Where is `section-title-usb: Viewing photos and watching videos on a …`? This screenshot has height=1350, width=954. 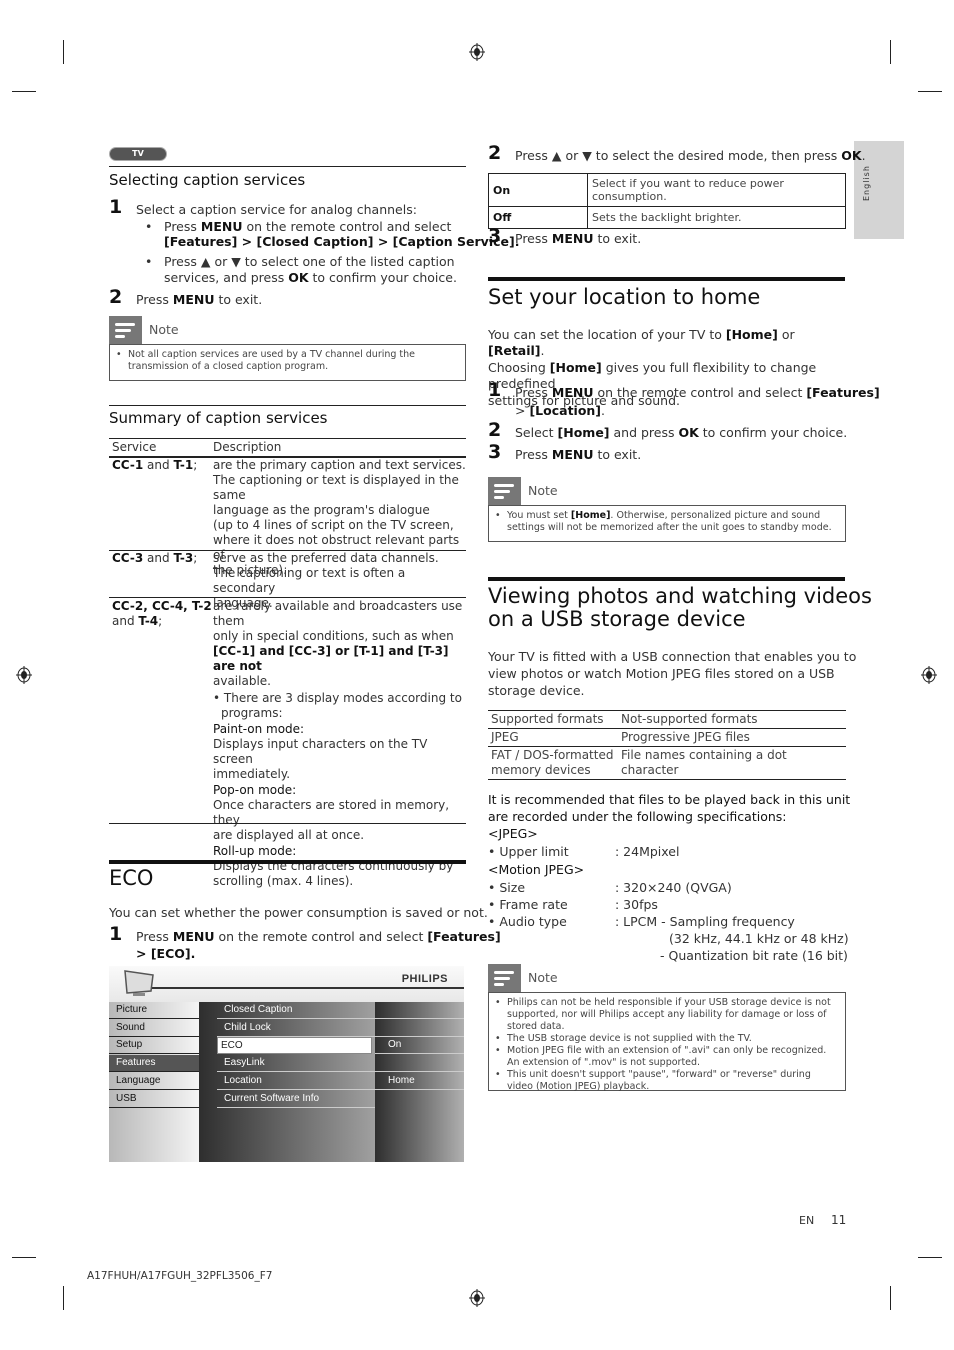
section-title-usb: Viewing photos and watching videos on a … is located at coordinates (680, 608).